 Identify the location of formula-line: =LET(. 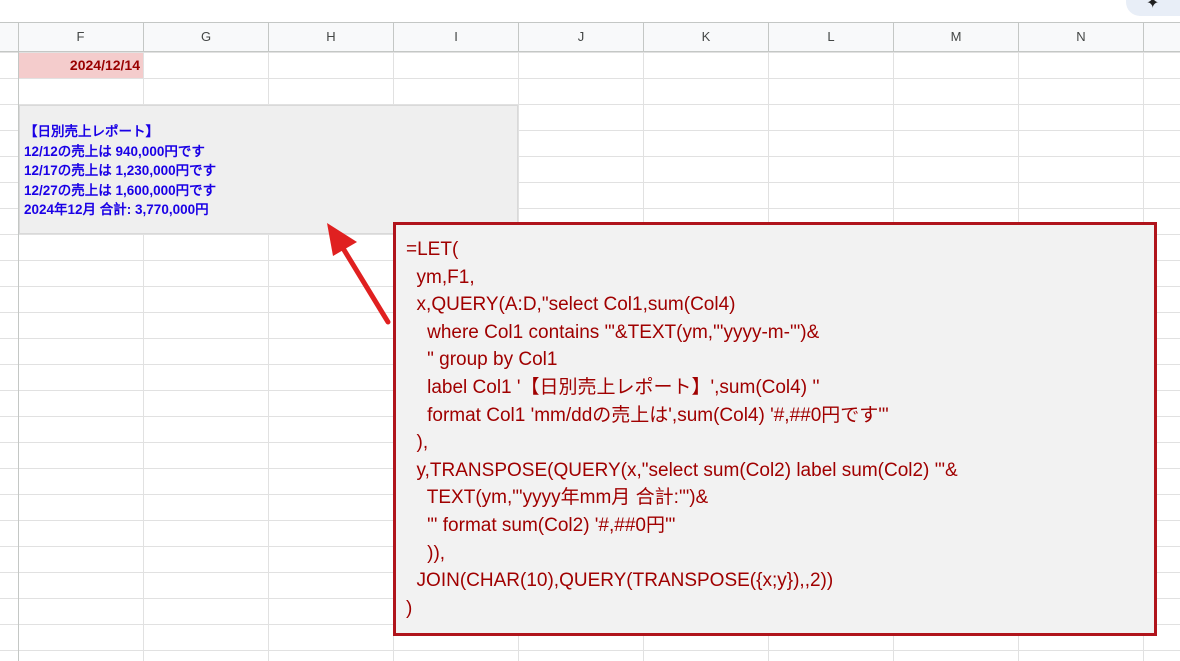
(432, 249).